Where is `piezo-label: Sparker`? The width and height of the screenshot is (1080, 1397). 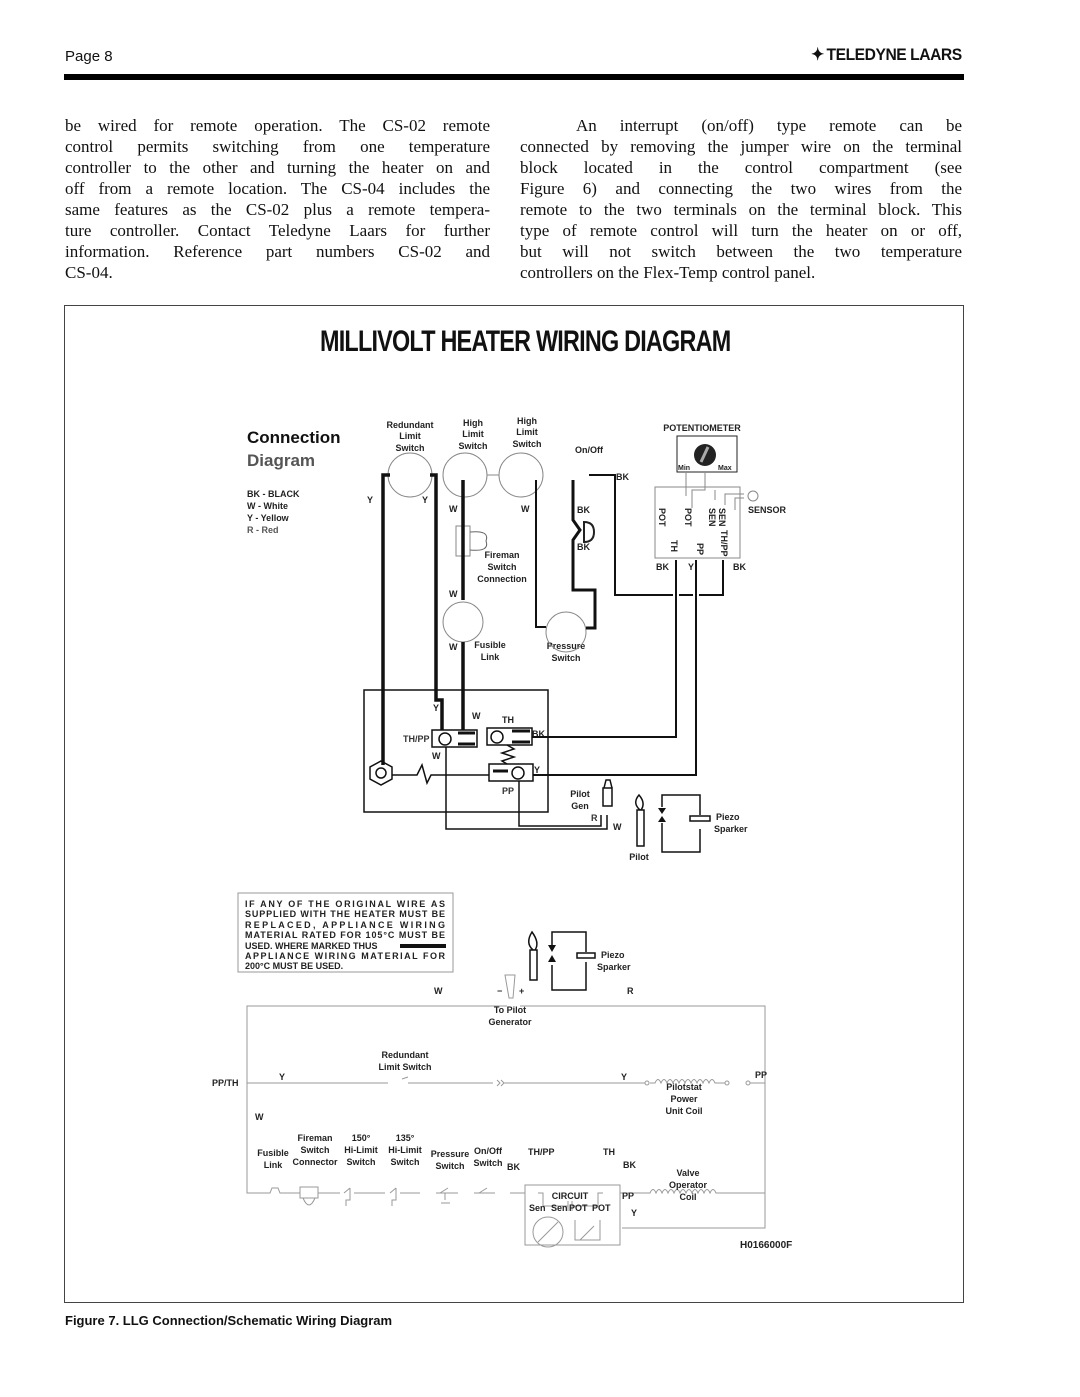 piezo-label: Sparker is located at coordinates (614, 967).